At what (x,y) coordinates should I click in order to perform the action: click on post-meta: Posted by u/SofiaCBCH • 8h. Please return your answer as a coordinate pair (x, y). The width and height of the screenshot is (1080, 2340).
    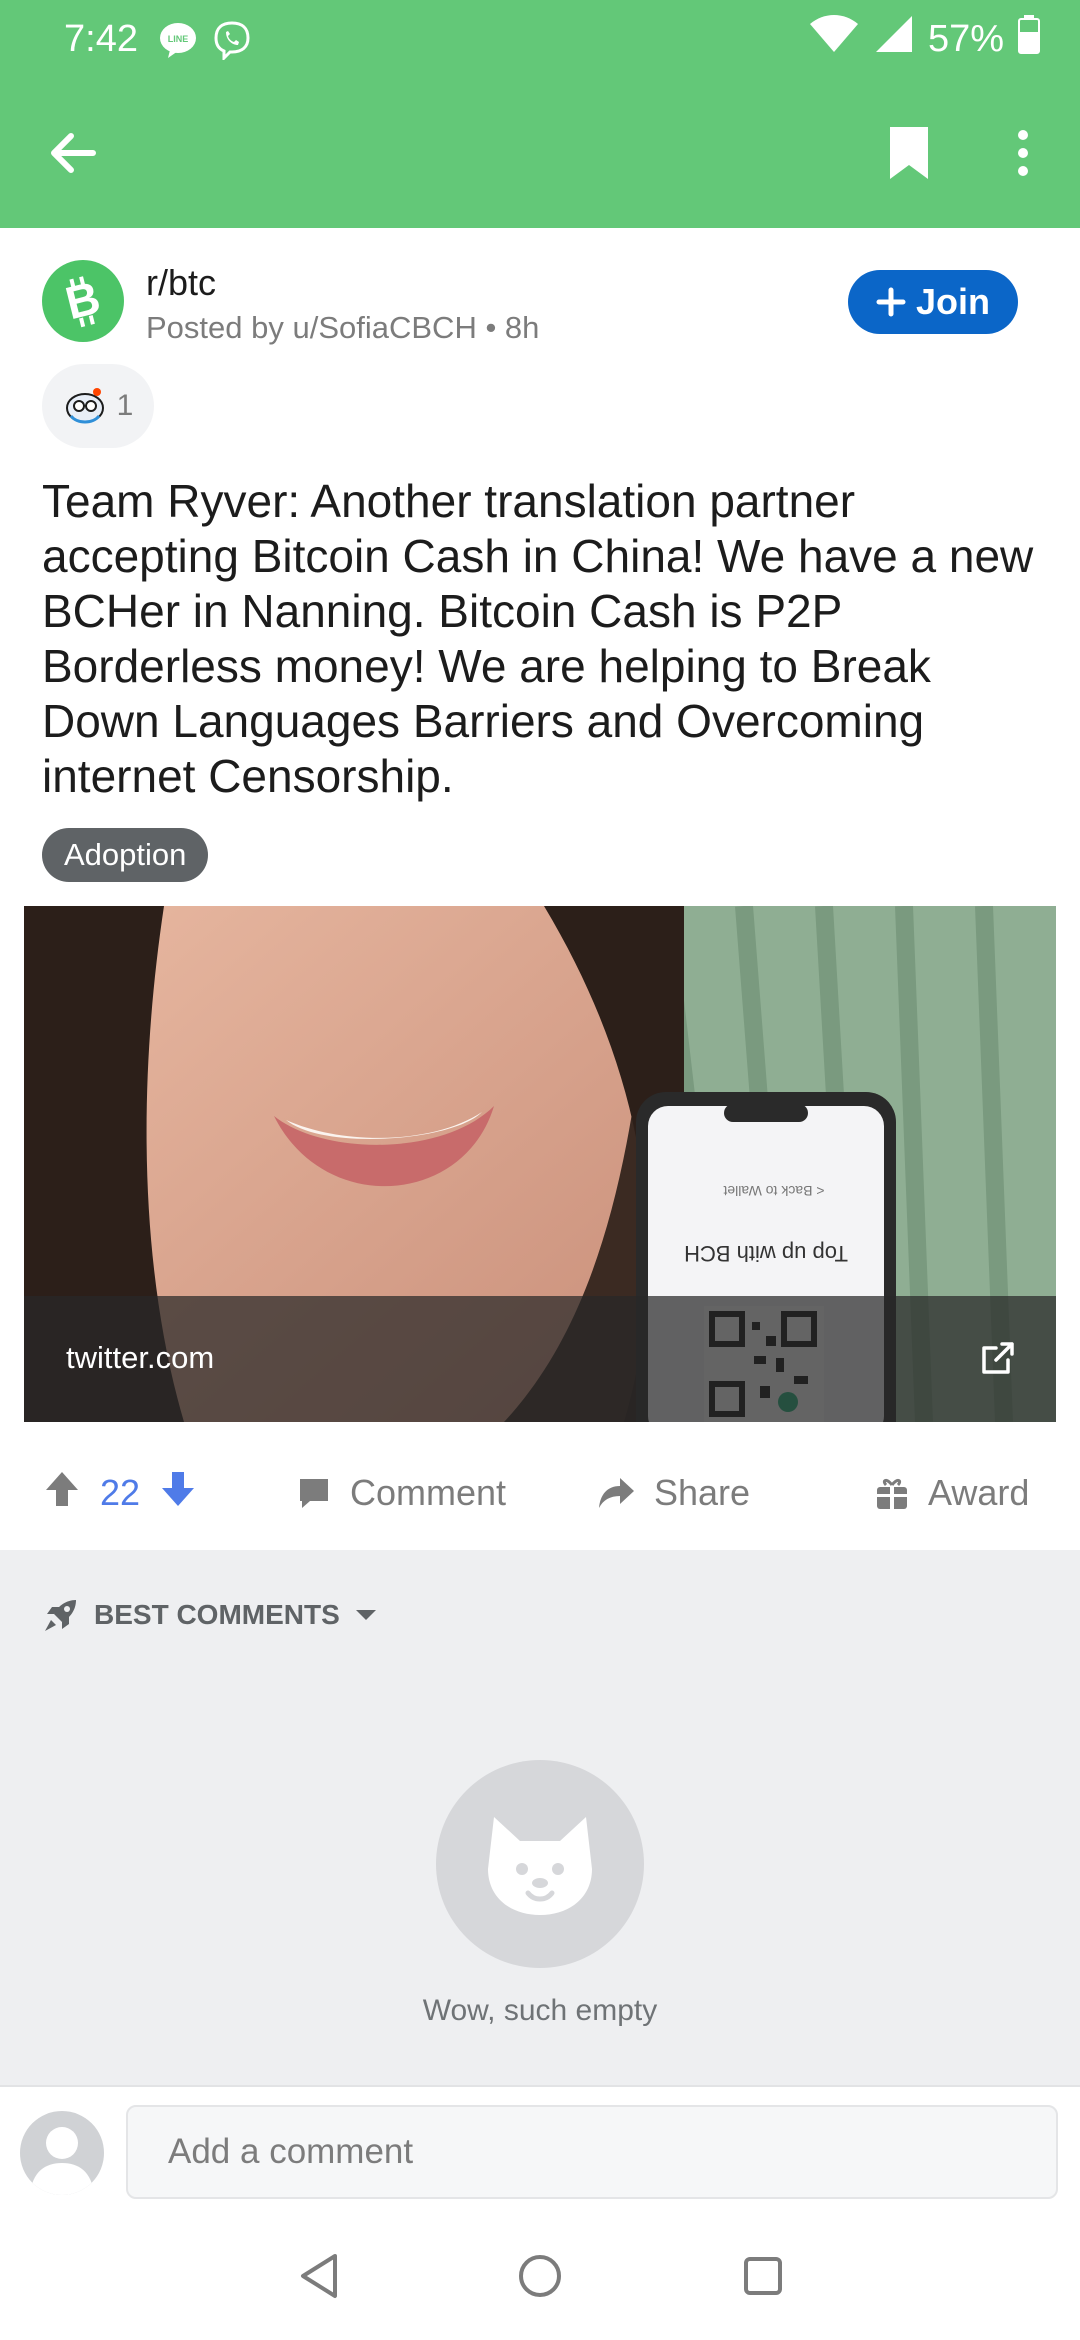
    Looking at the image, I should click on (342, 328).